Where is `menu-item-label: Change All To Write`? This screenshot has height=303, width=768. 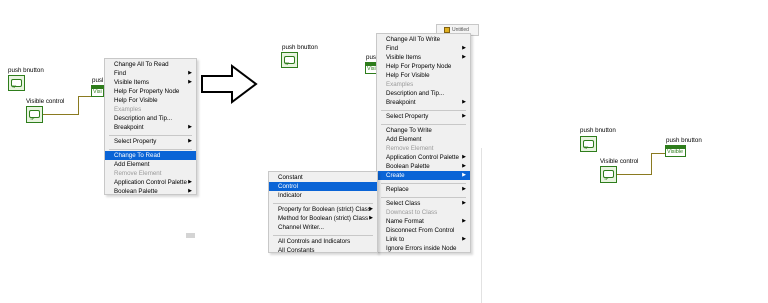 menu-item-label: Change All To Write is located at coordinates (413, 39).